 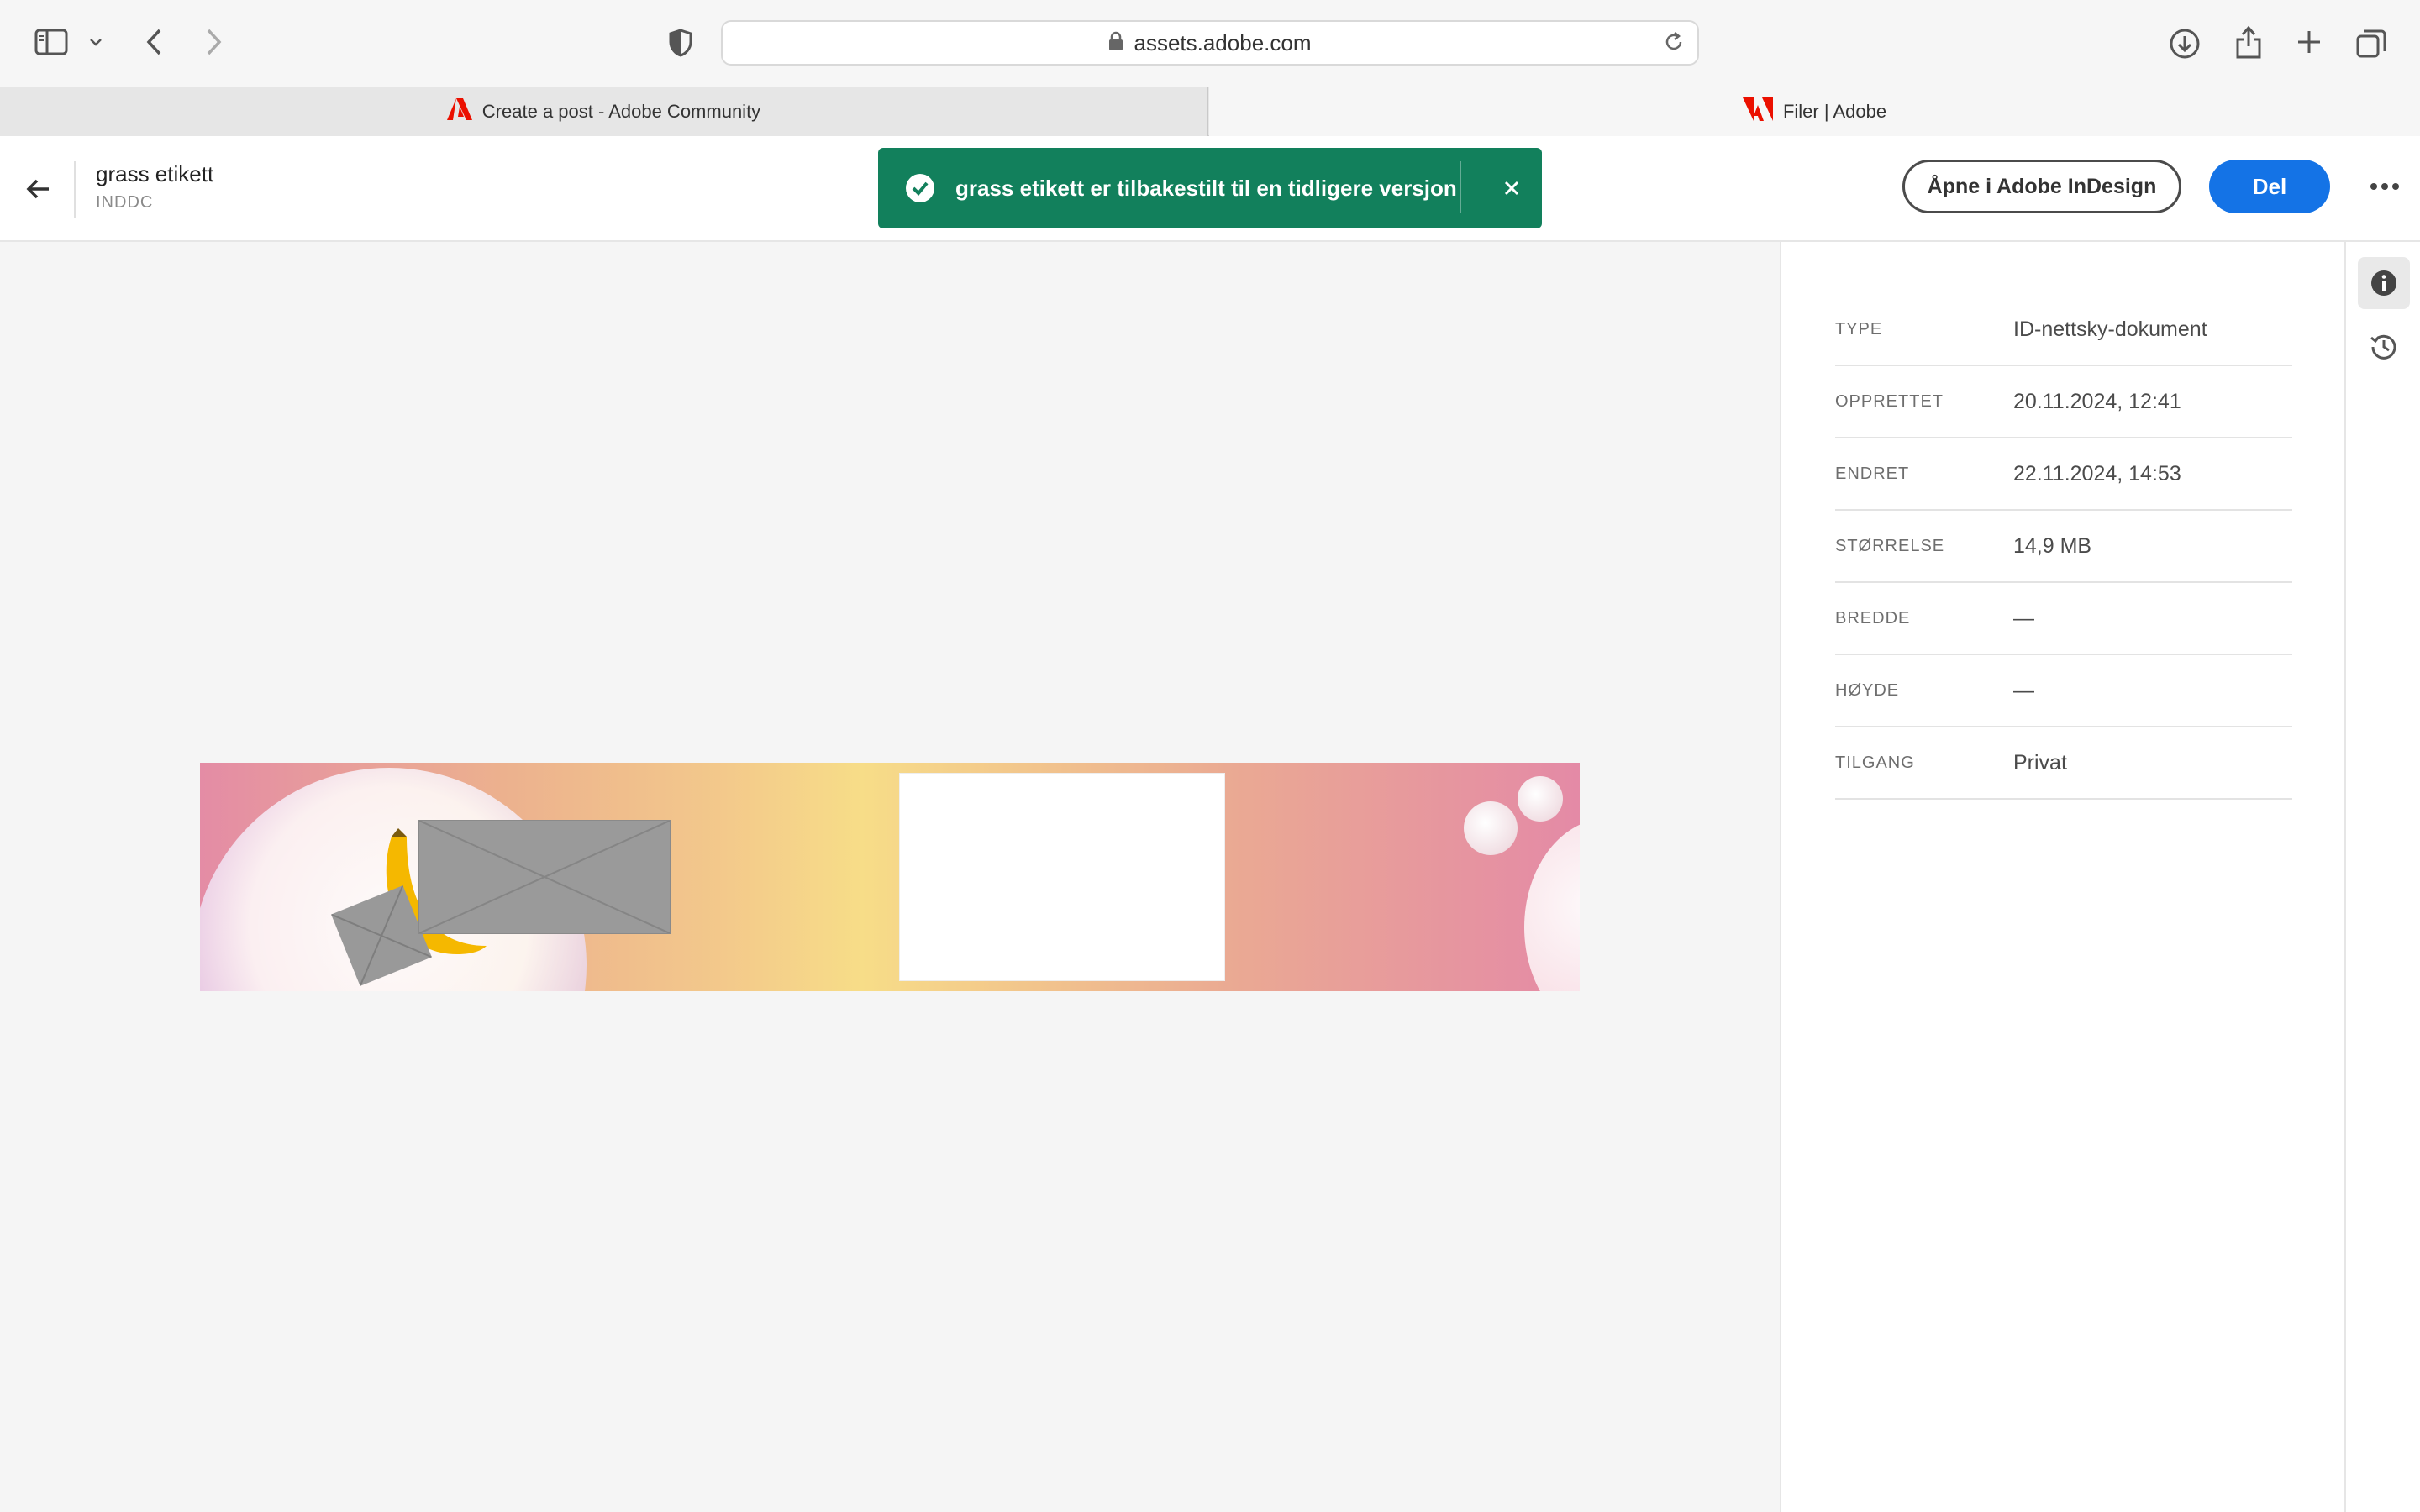 I want to click on tab-adobe-community: Create a post - Adobe Community, so click(x=604, y=111).